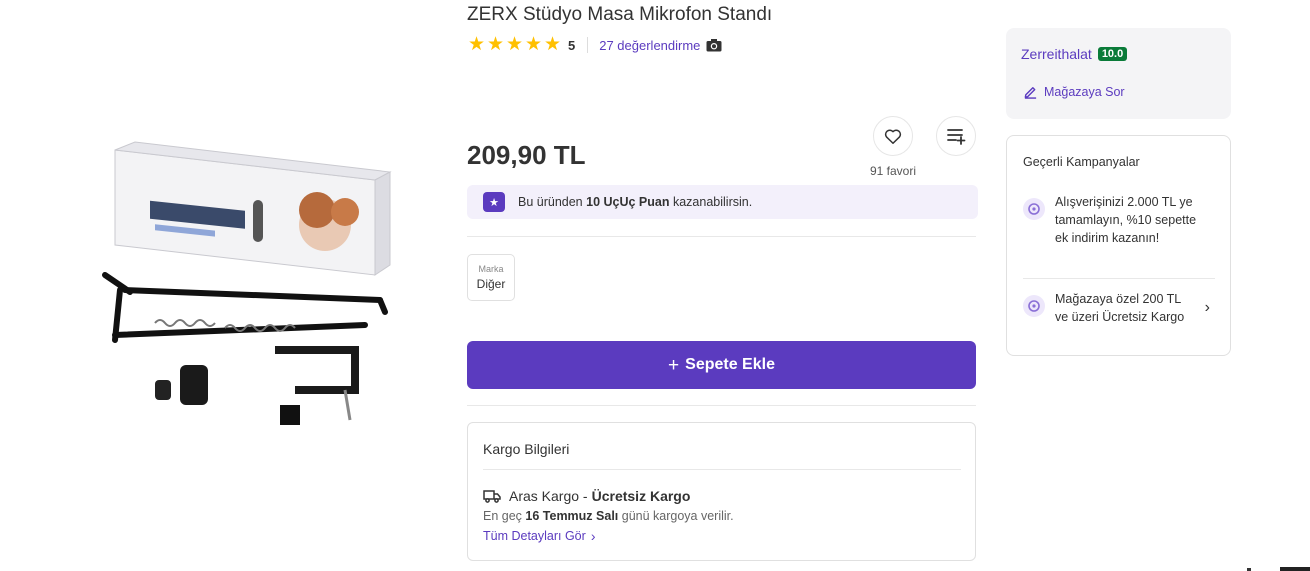 This screenshot has width=1310, height=571. Describe the element at coordinates (548, 496) in the screenshot. I see `cargo-carrier: Aras Kargo -` at that location.